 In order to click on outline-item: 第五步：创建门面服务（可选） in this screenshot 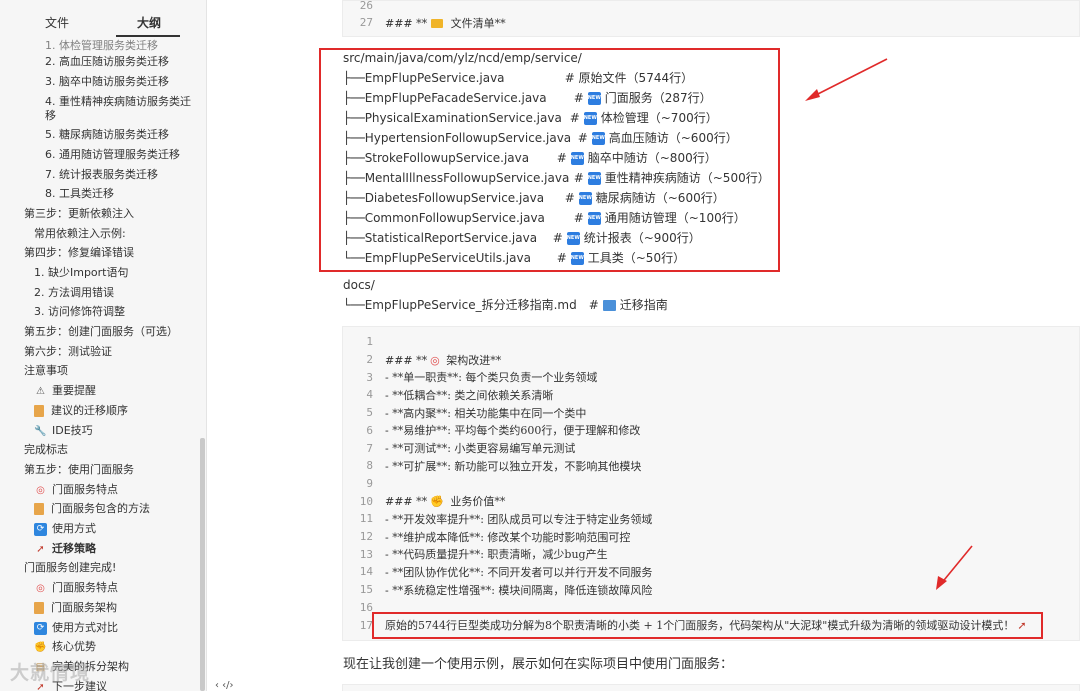, I will do `click(101, 332)`.